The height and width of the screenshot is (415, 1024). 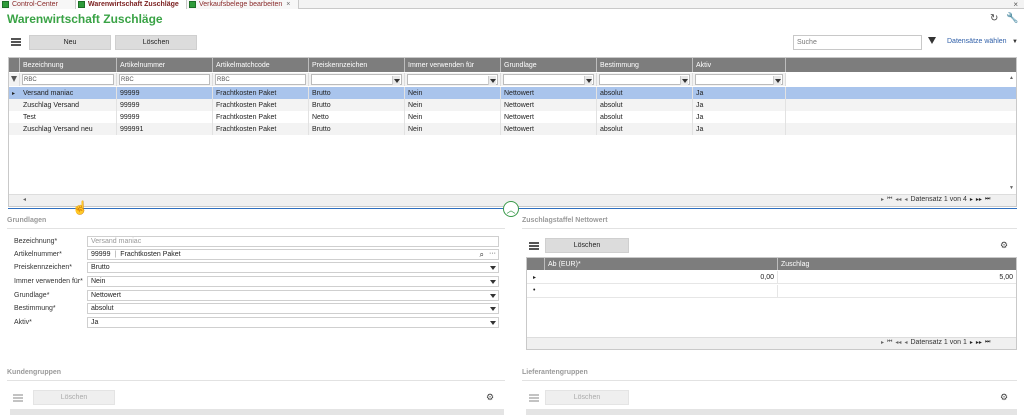 What do you see at coordinates (357, 117) in the screenshot?
I see `cell: Netto` at bounding box center [357, 117].